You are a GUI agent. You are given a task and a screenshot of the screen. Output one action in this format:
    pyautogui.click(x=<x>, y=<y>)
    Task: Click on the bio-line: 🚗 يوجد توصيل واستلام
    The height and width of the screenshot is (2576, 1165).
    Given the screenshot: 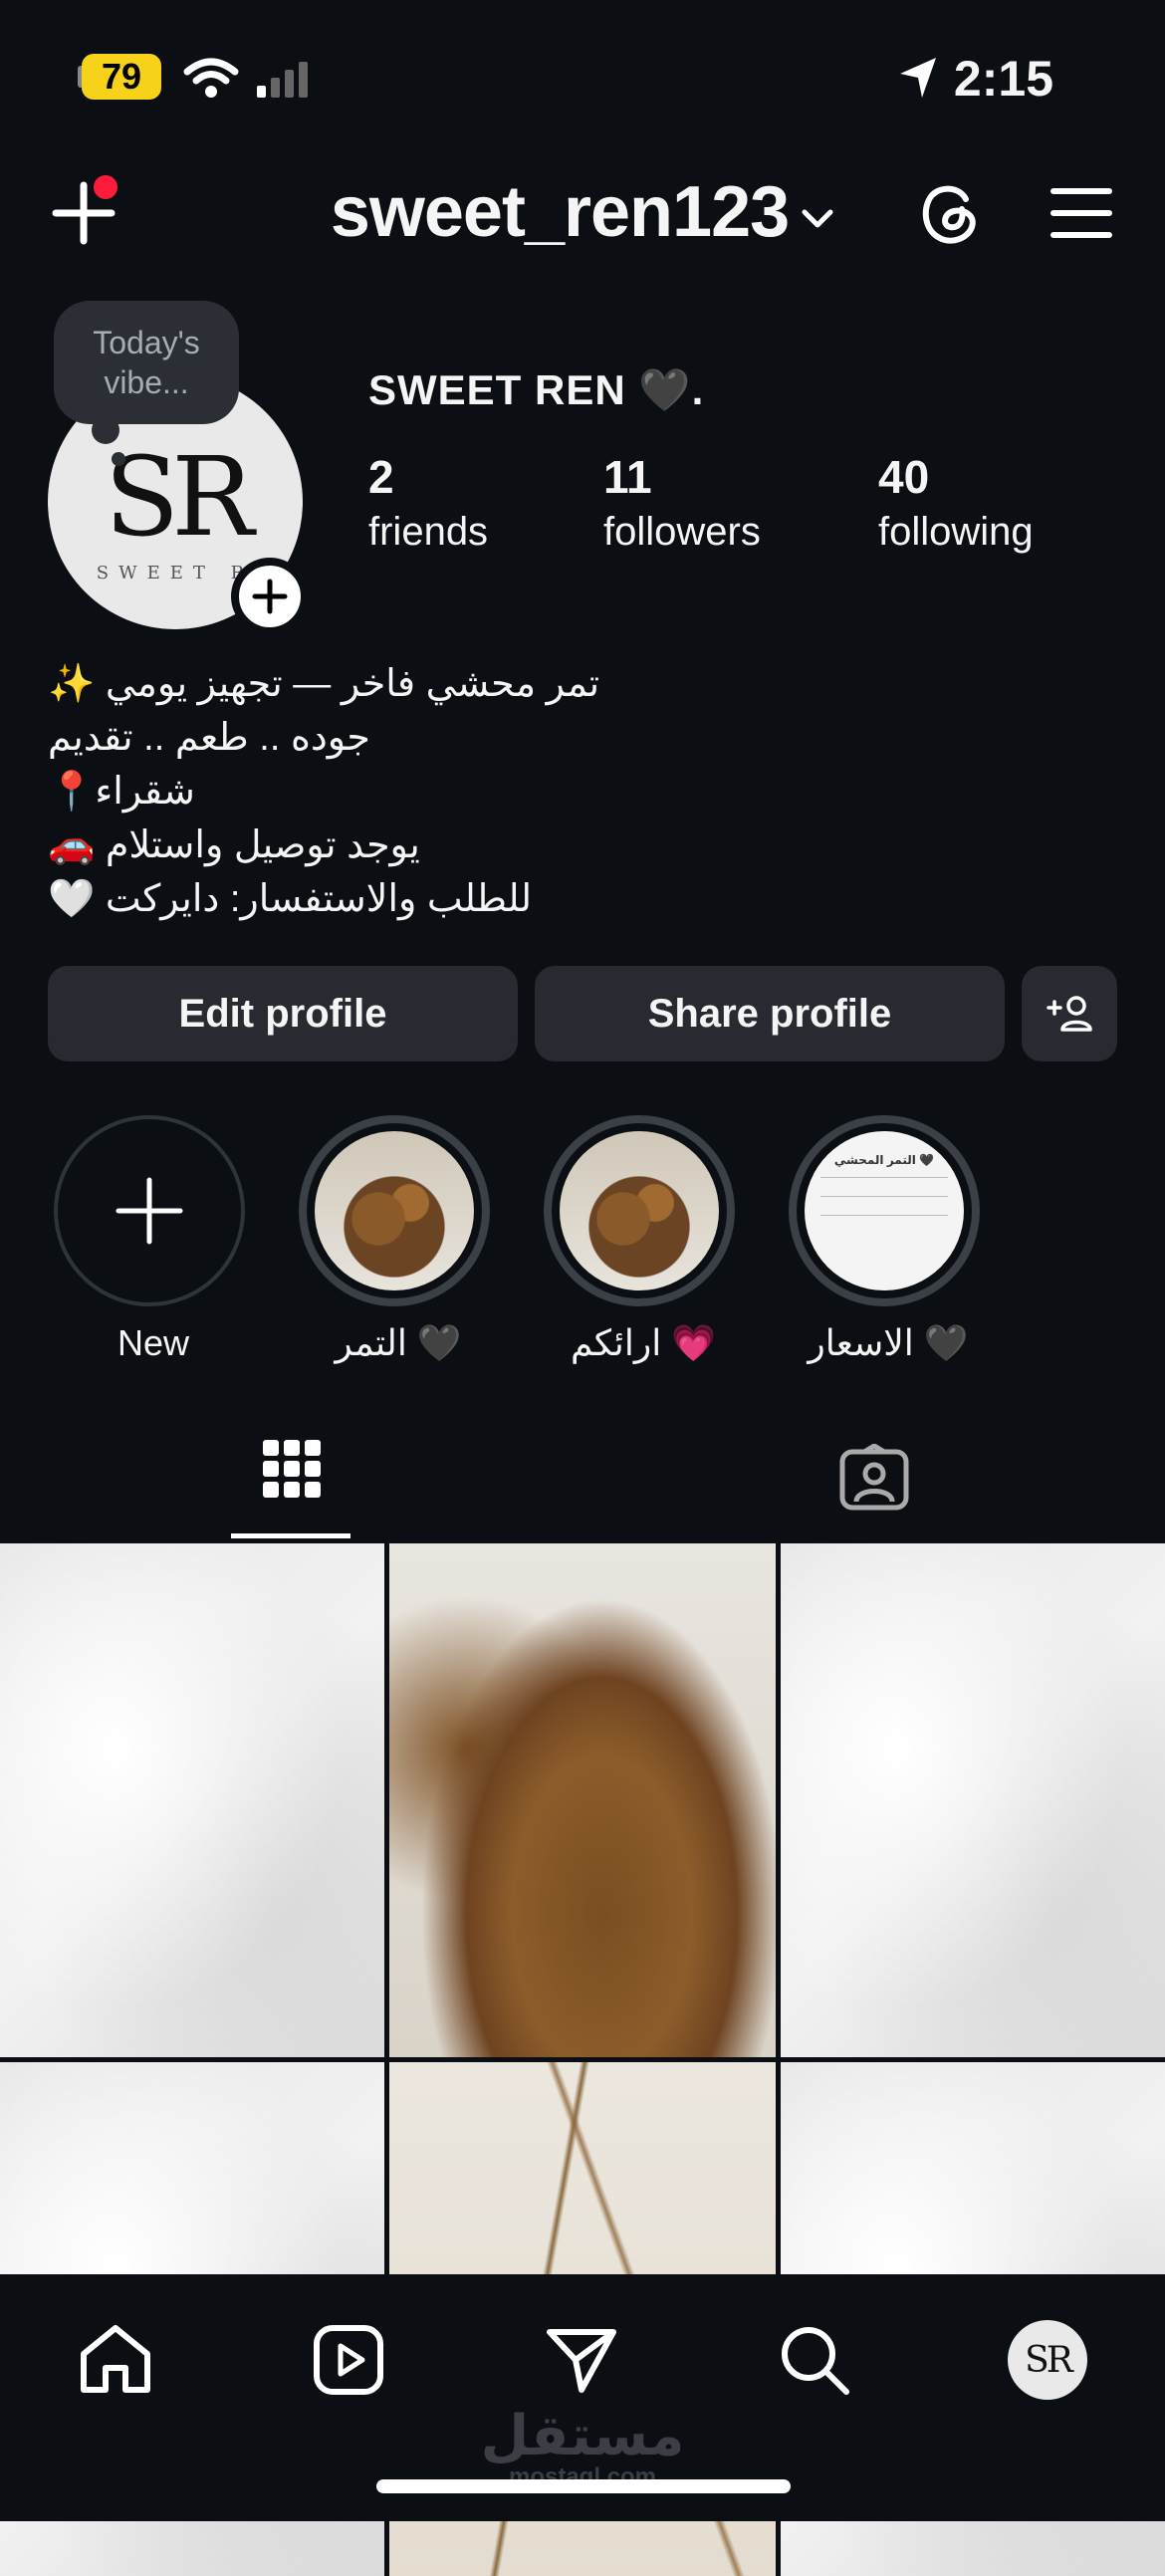 What is the action you would take?
    pyautogui.click(x=234, y=845)
    